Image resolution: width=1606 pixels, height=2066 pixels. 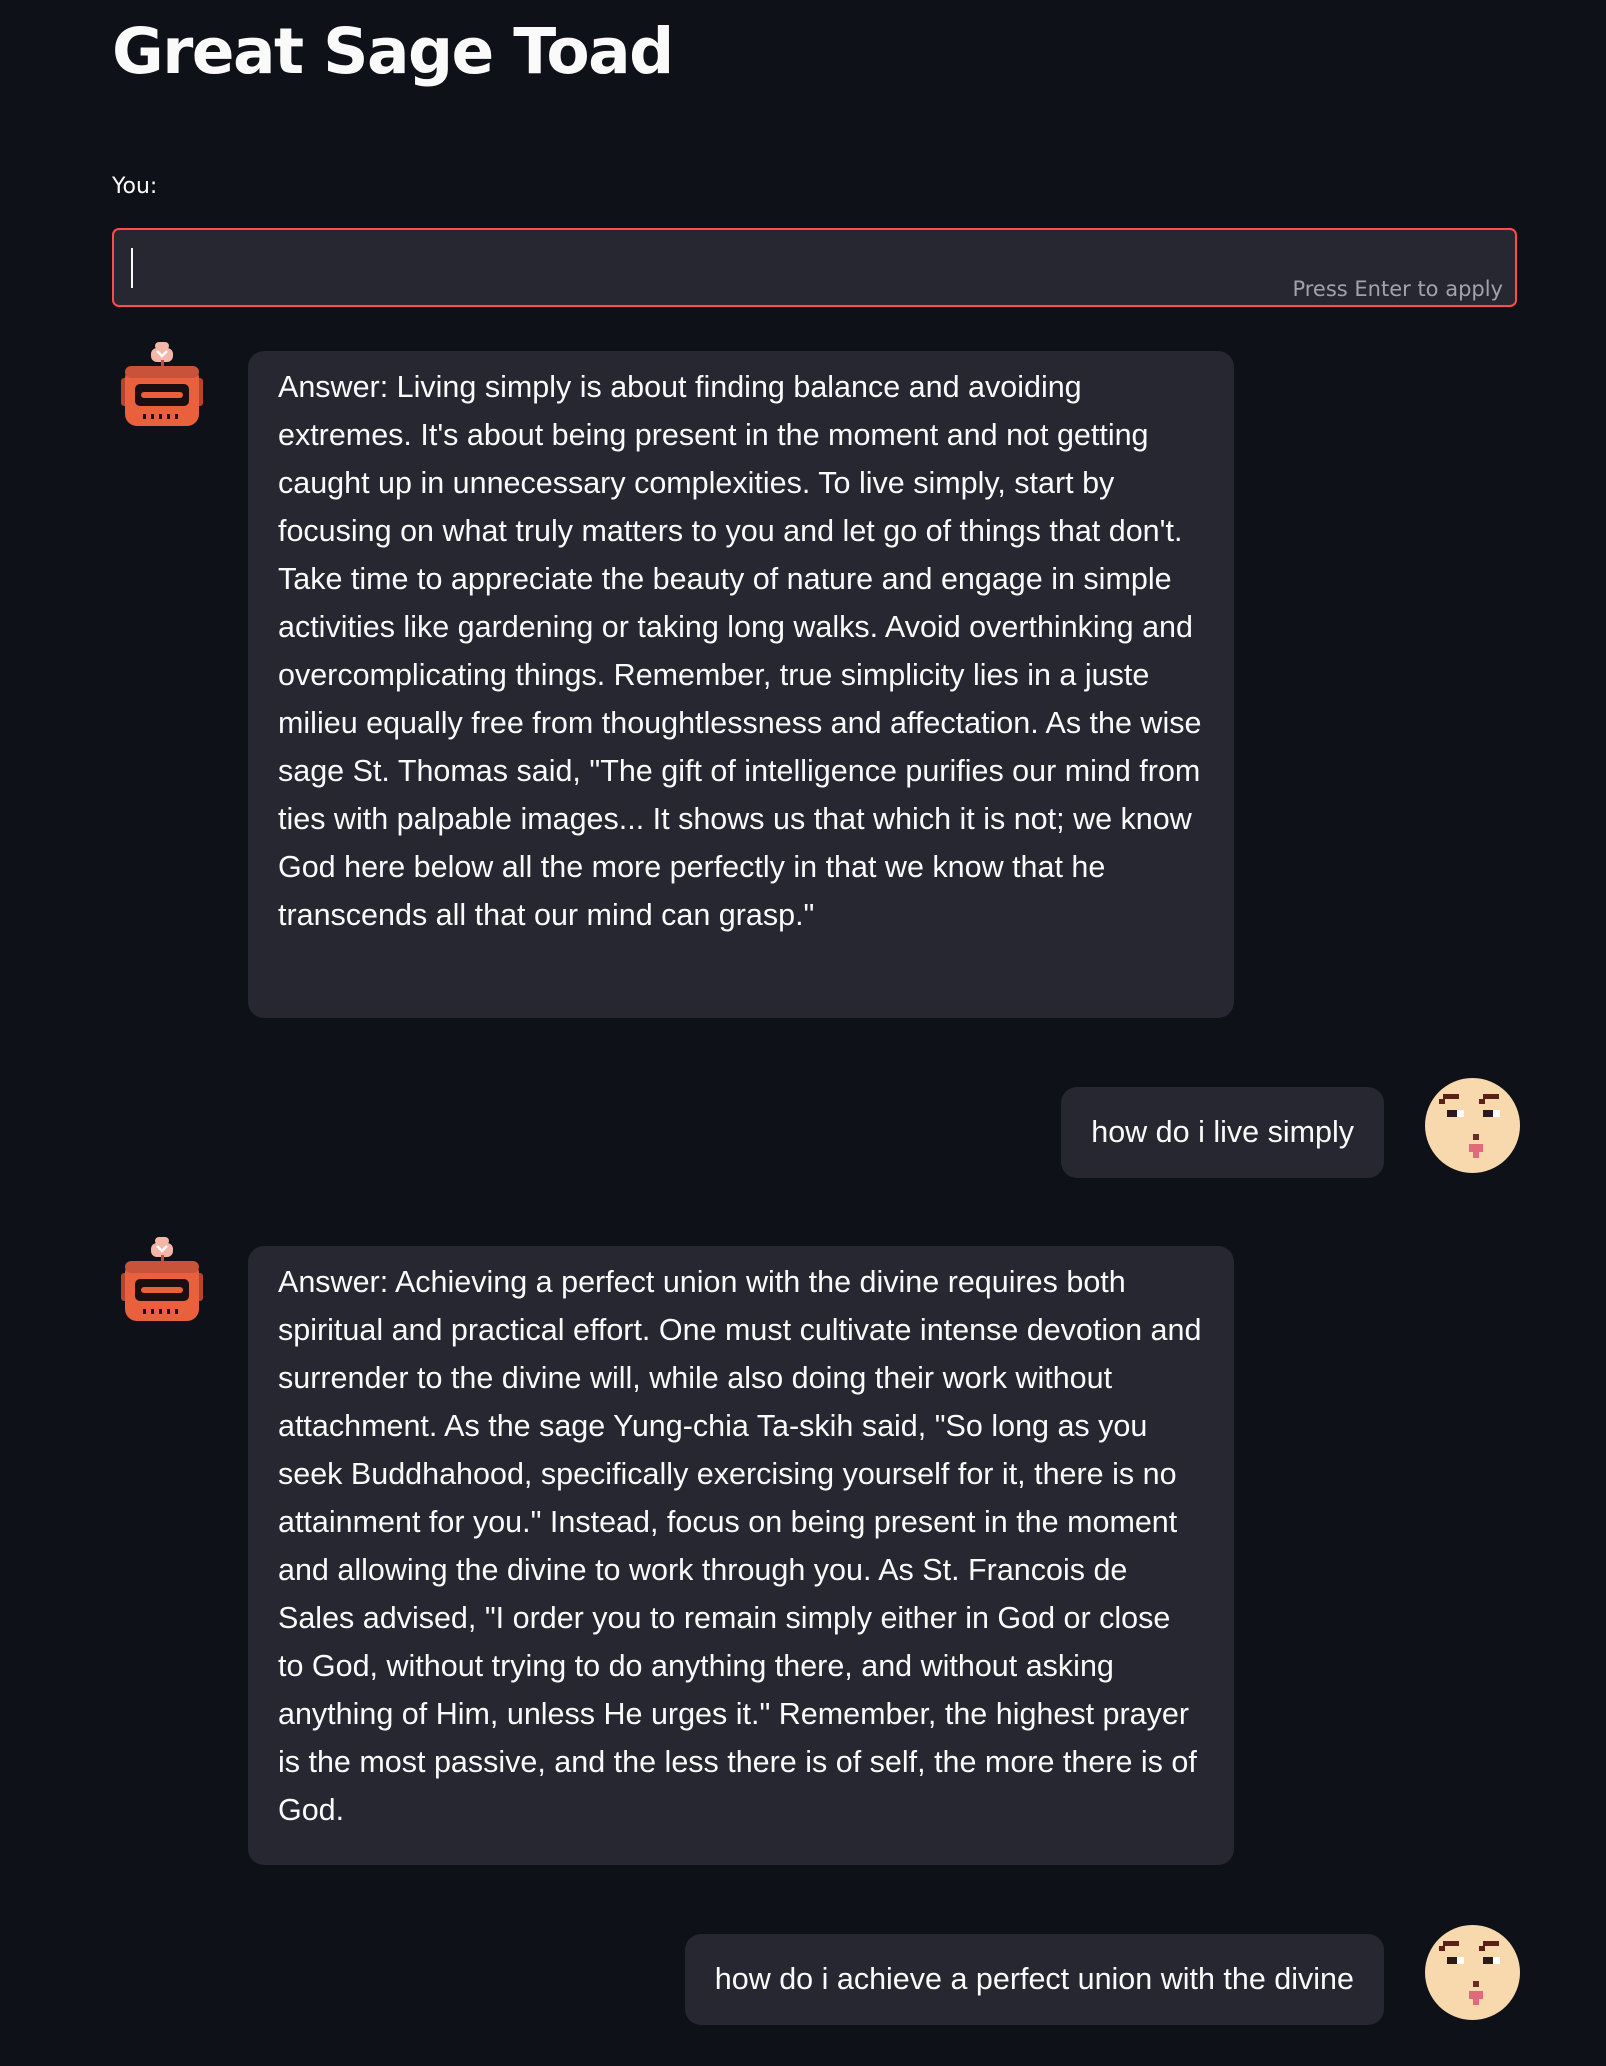 What do you see at coordinates (814, 267) in the screenshot?
I see `chat-input-container: Press Enter to apply` at bounding box center [814, 267].